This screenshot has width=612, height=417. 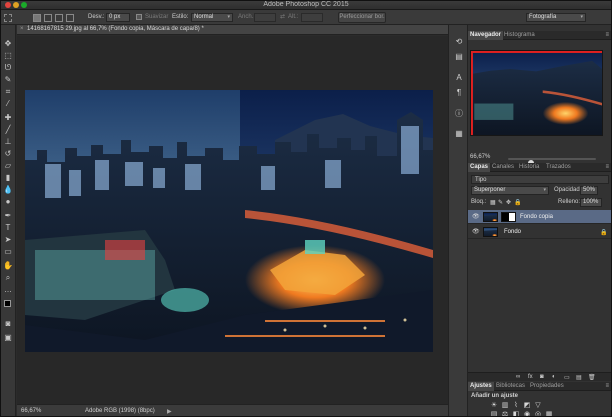 I want to click on fill-input: 100%, so click(x=591, y=202).